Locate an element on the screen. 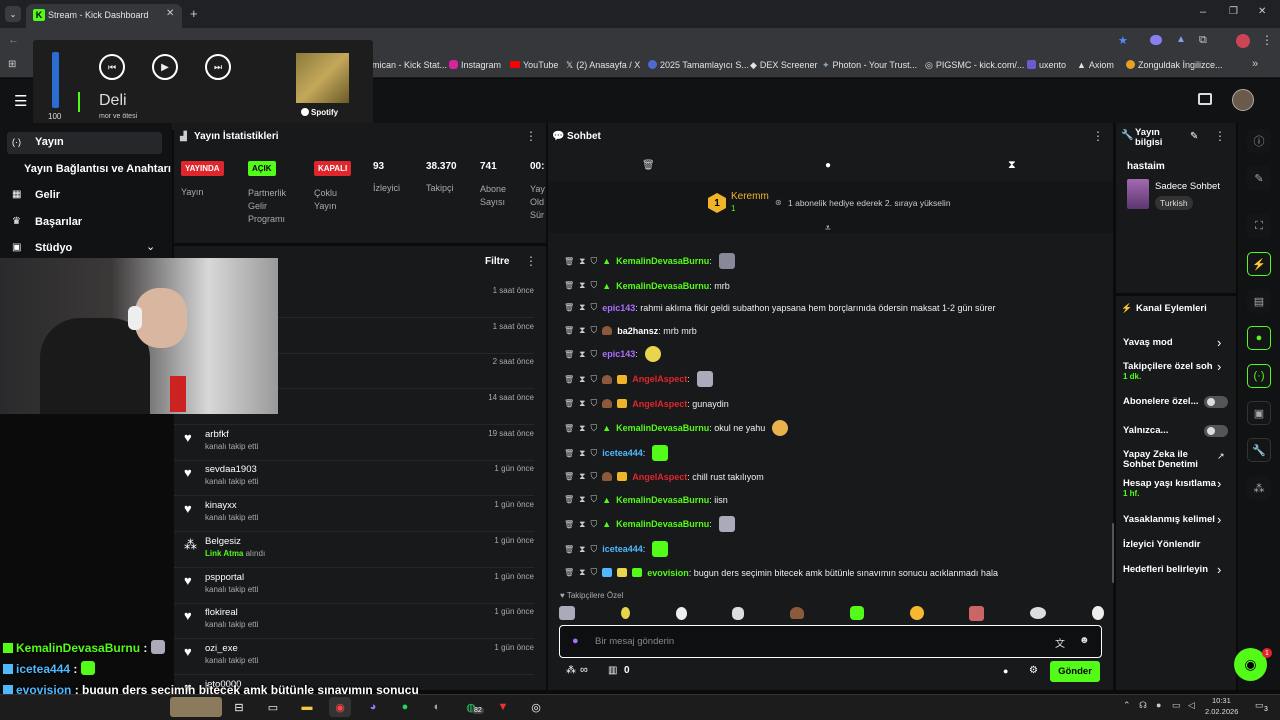  volume-bar is located at coordinates (55, 80).